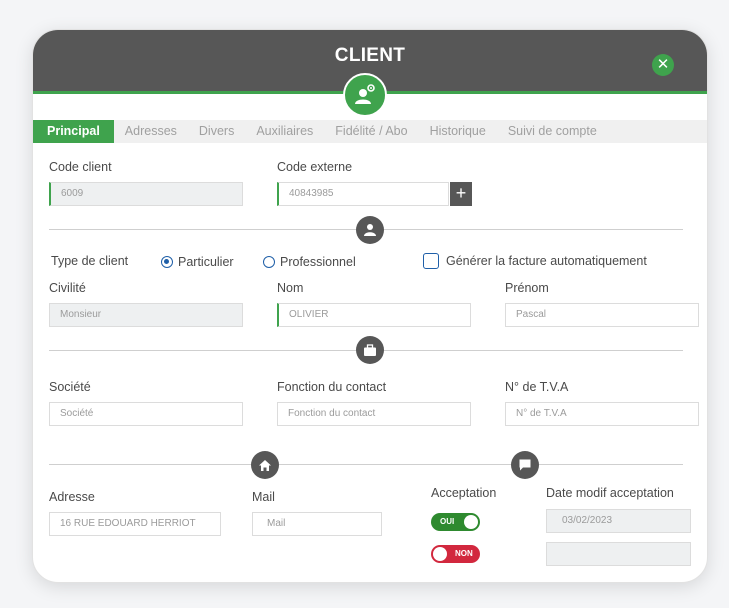  What do you see at coordinates (135, 524) in the screenshot?
I see `adresse-field: 16 RUE EDOUARD HERRIOT` at bounding box center [135, 524].